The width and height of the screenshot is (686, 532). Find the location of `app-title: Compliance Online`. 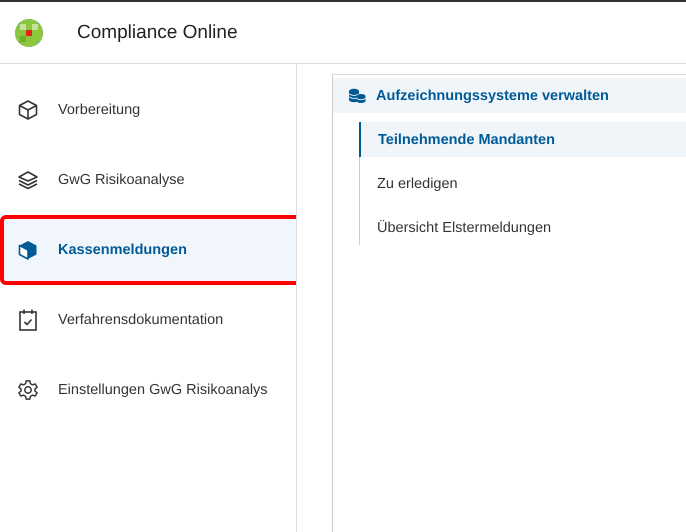

app-title: Compliance Online is located at coordinates (157, 33).